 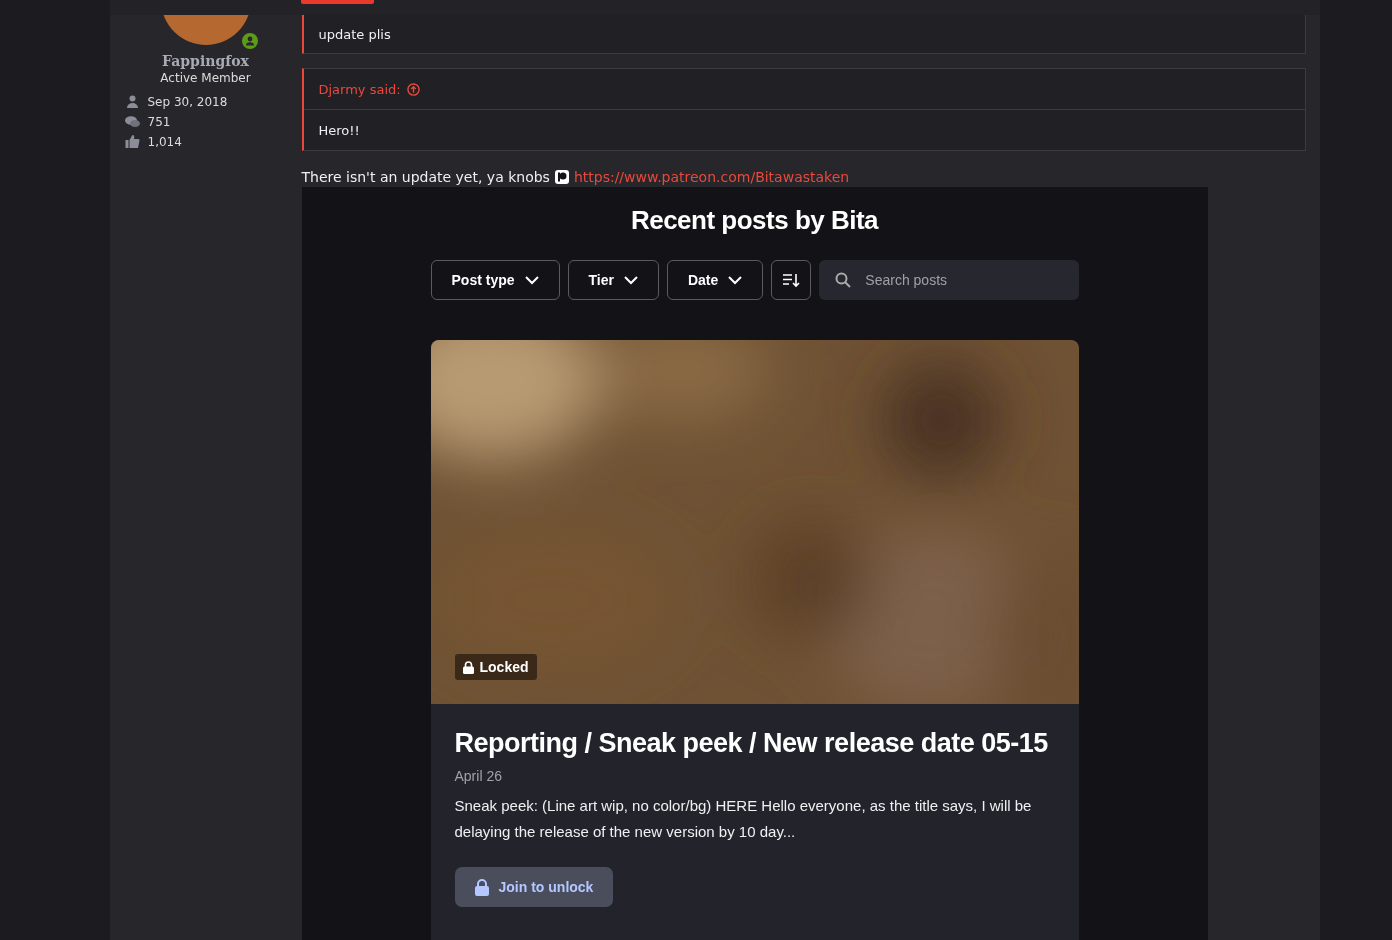 I want to click on quote-text: Hero!!, so click(x=339, y=130).